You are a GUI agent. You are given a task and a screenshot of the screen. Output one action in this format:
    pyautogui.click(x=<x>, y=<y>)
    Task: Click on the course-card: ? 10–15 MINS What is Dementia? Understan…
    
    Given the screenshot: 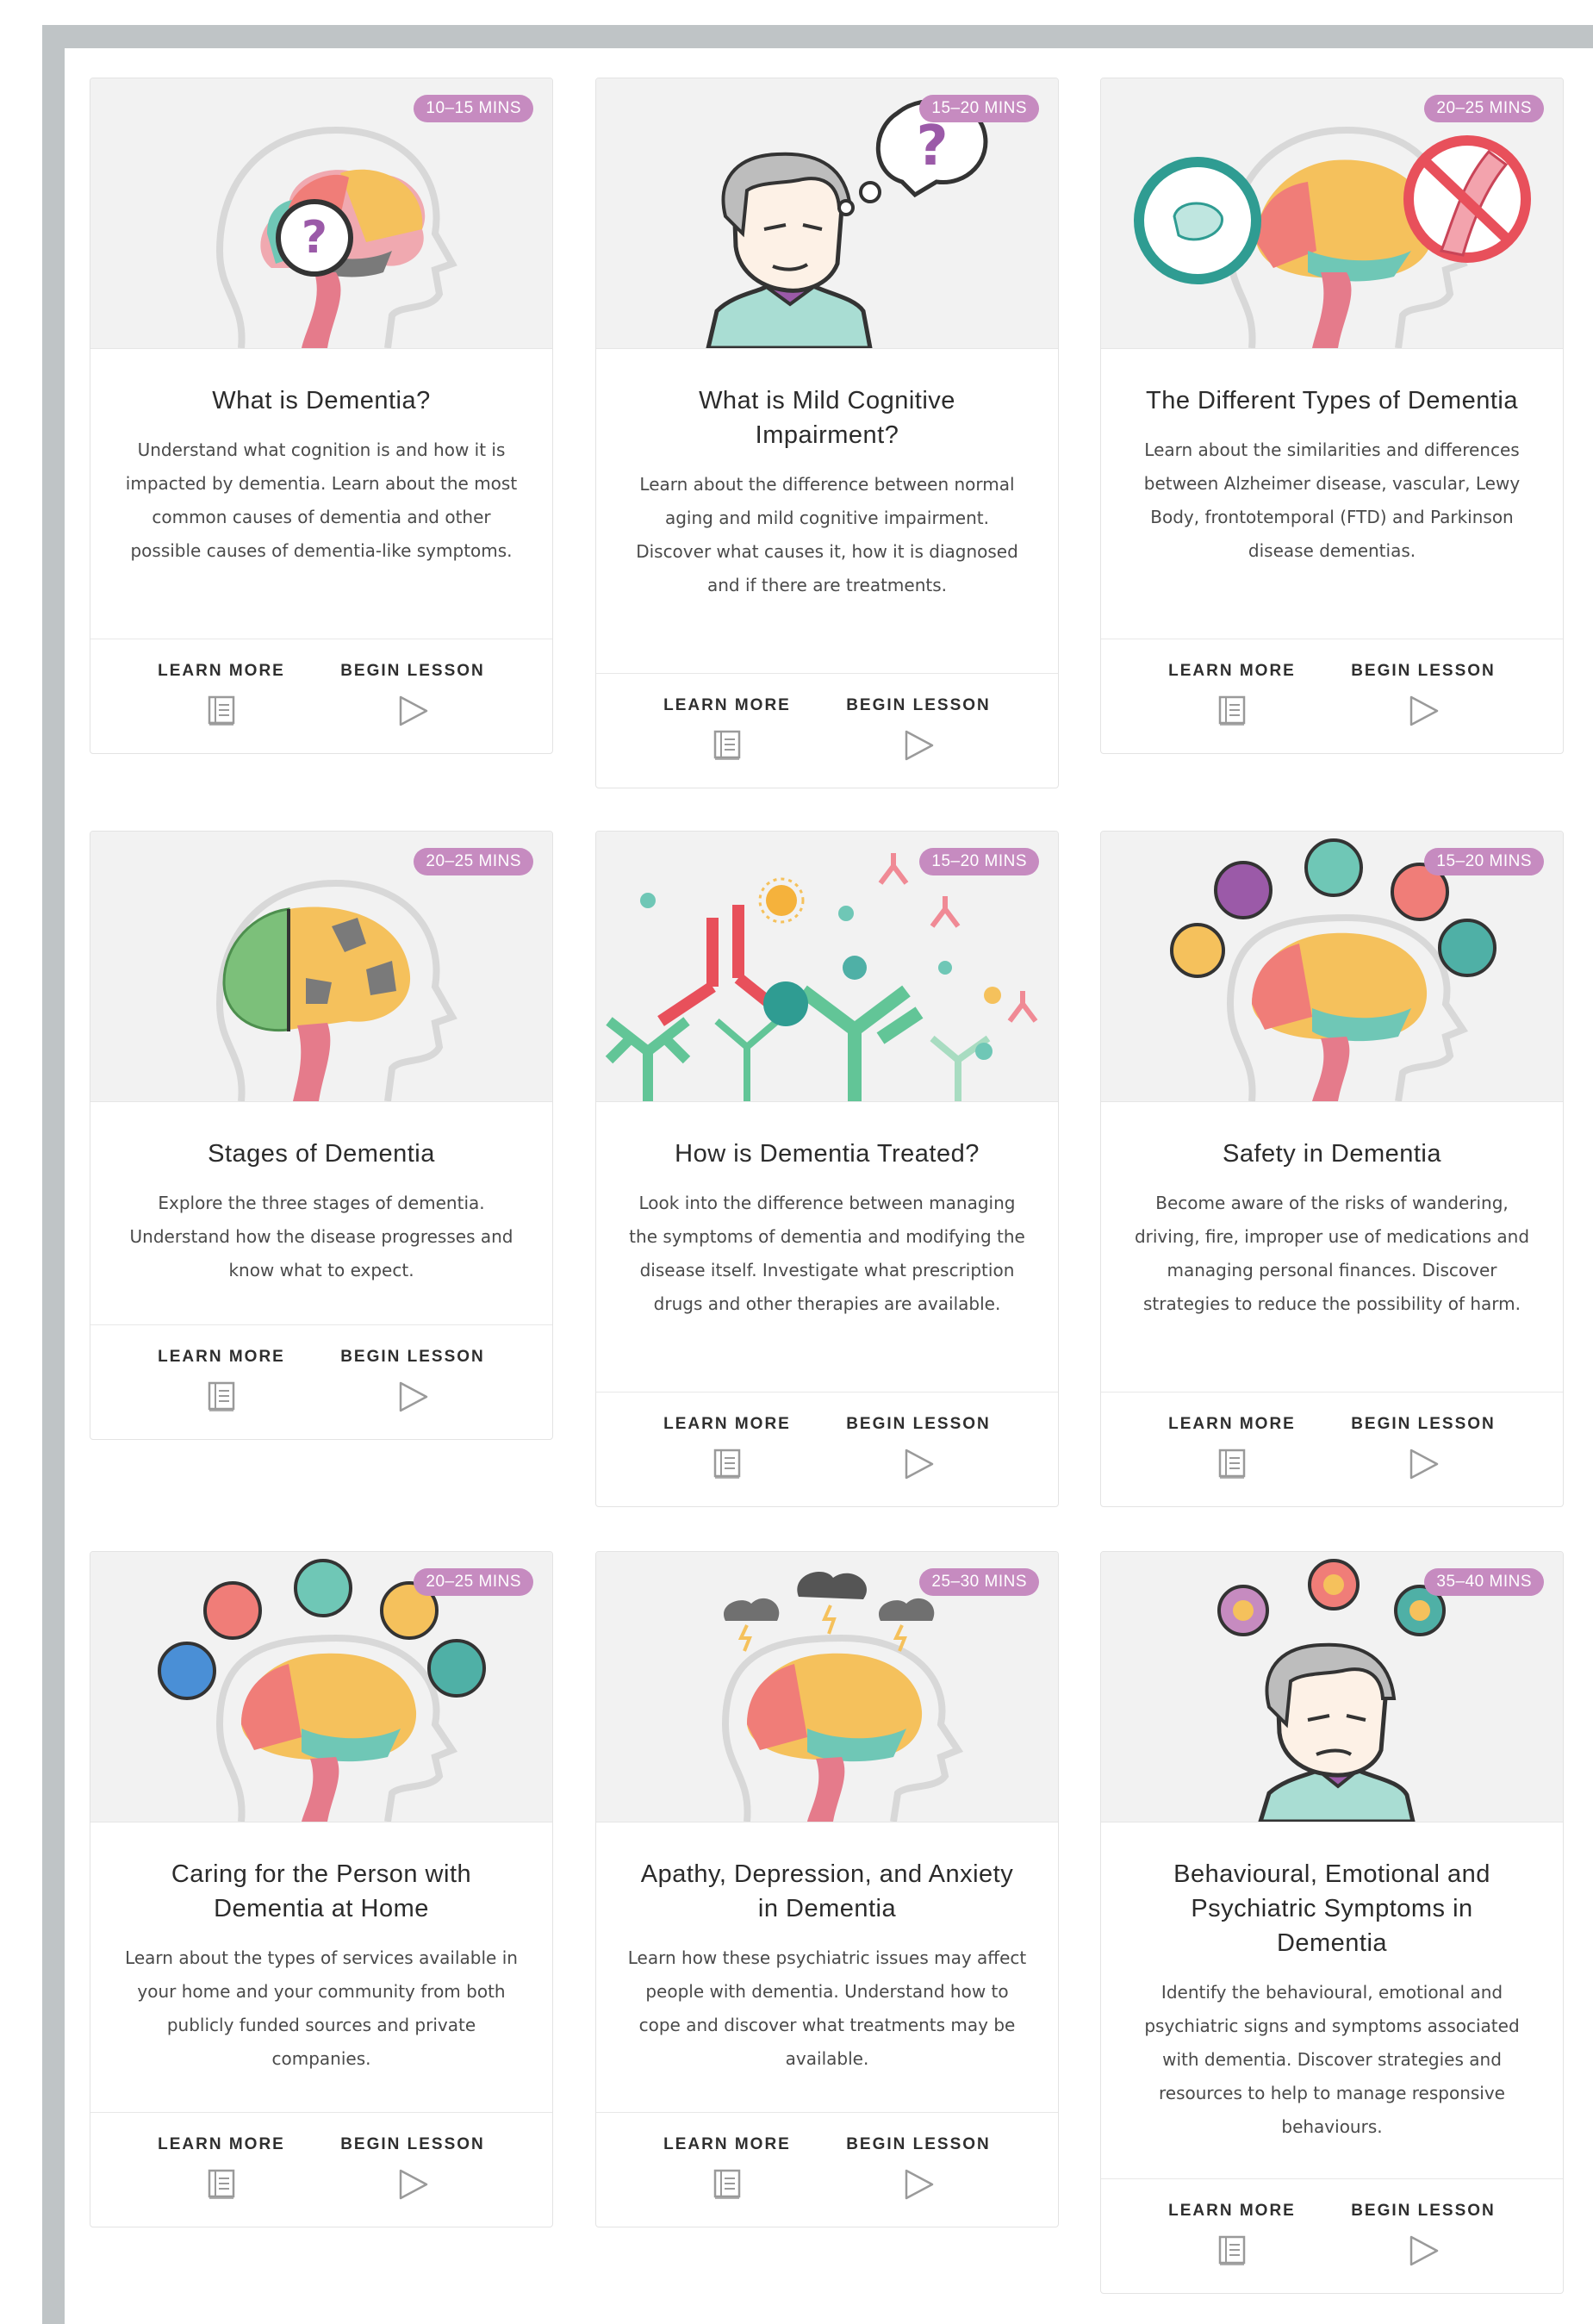 What is the action you would take?
    pyautogui.click(x=321, y=416)
    